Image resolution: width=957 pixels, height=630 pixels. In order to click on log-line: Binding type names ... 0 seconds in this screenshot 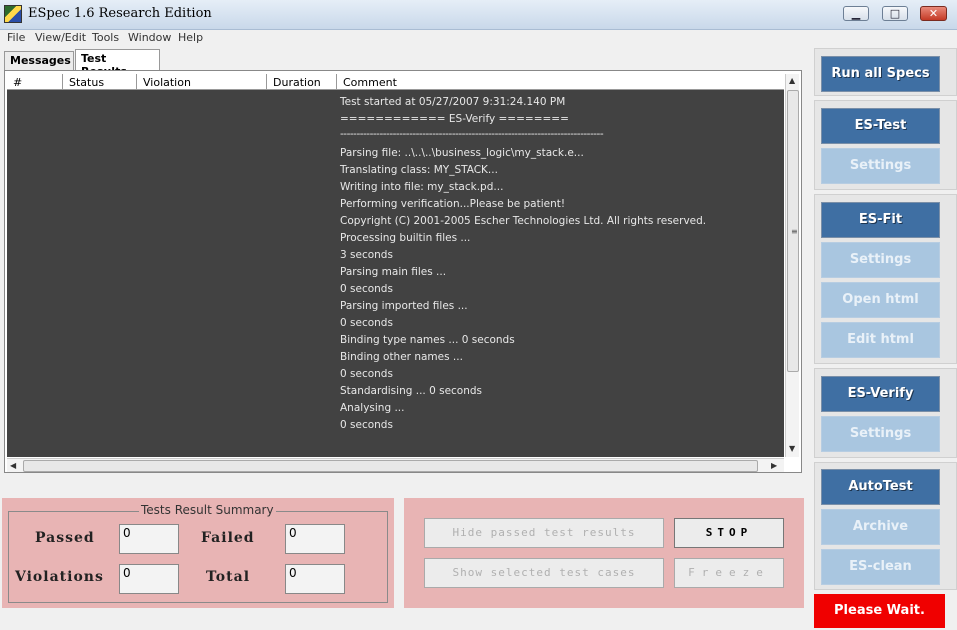, I will do `click(427, 340)`.